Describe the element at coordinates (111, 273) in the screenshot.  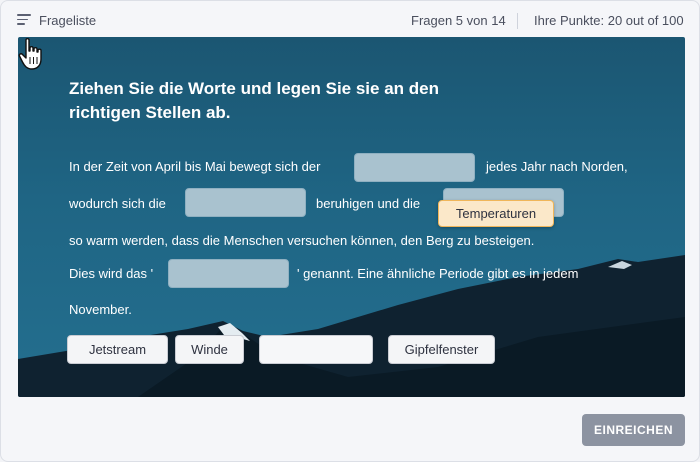
I see `sentence-line-4a: Dies wird das '` at that location.